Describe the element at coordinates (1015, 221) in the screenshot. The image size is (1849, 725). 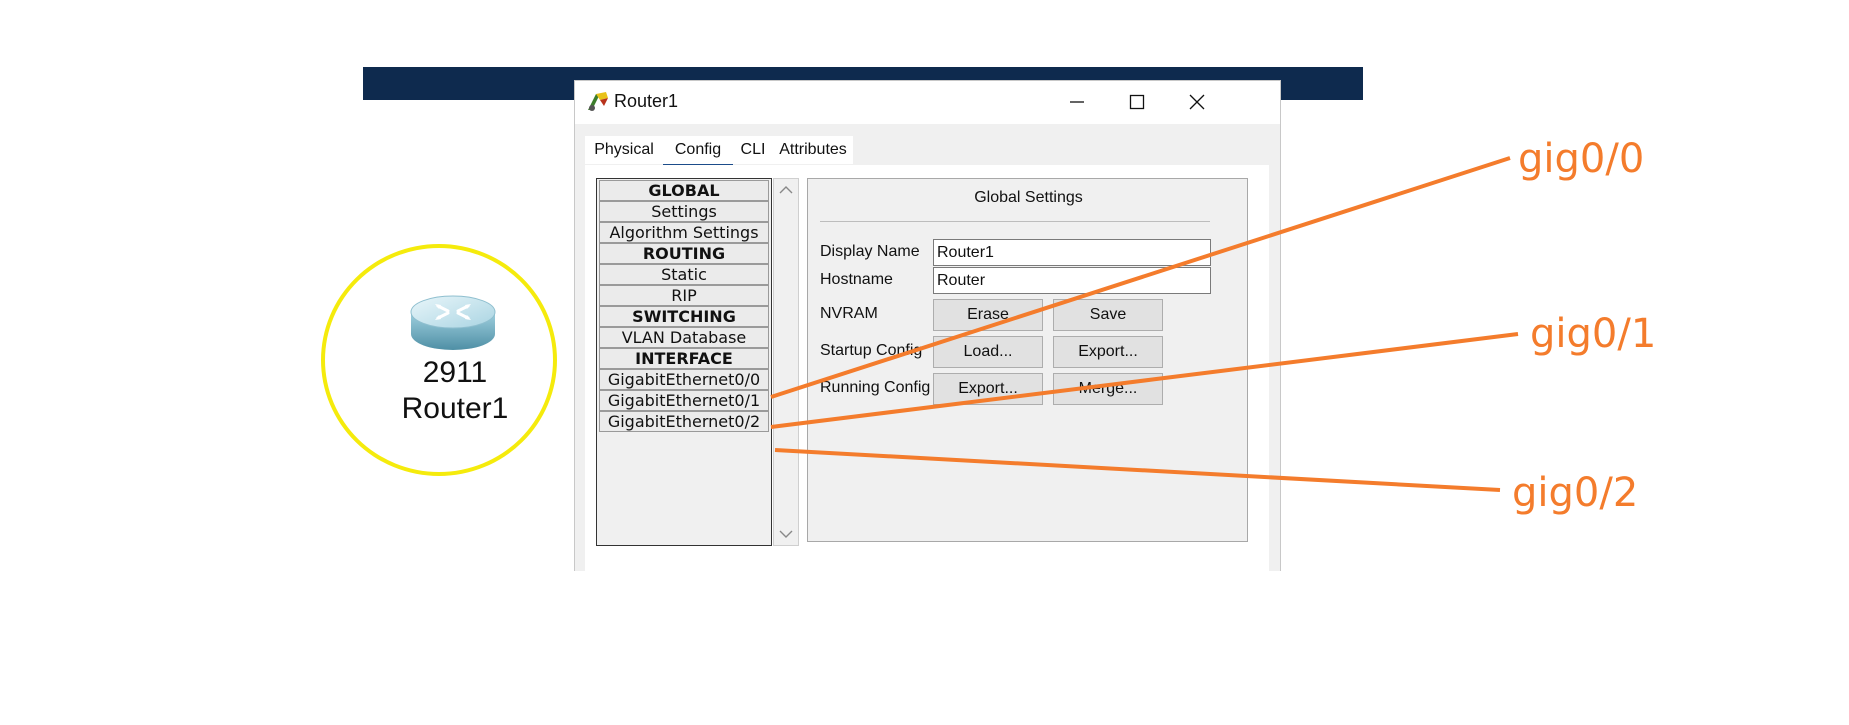
I see `panel-divider` at that location.